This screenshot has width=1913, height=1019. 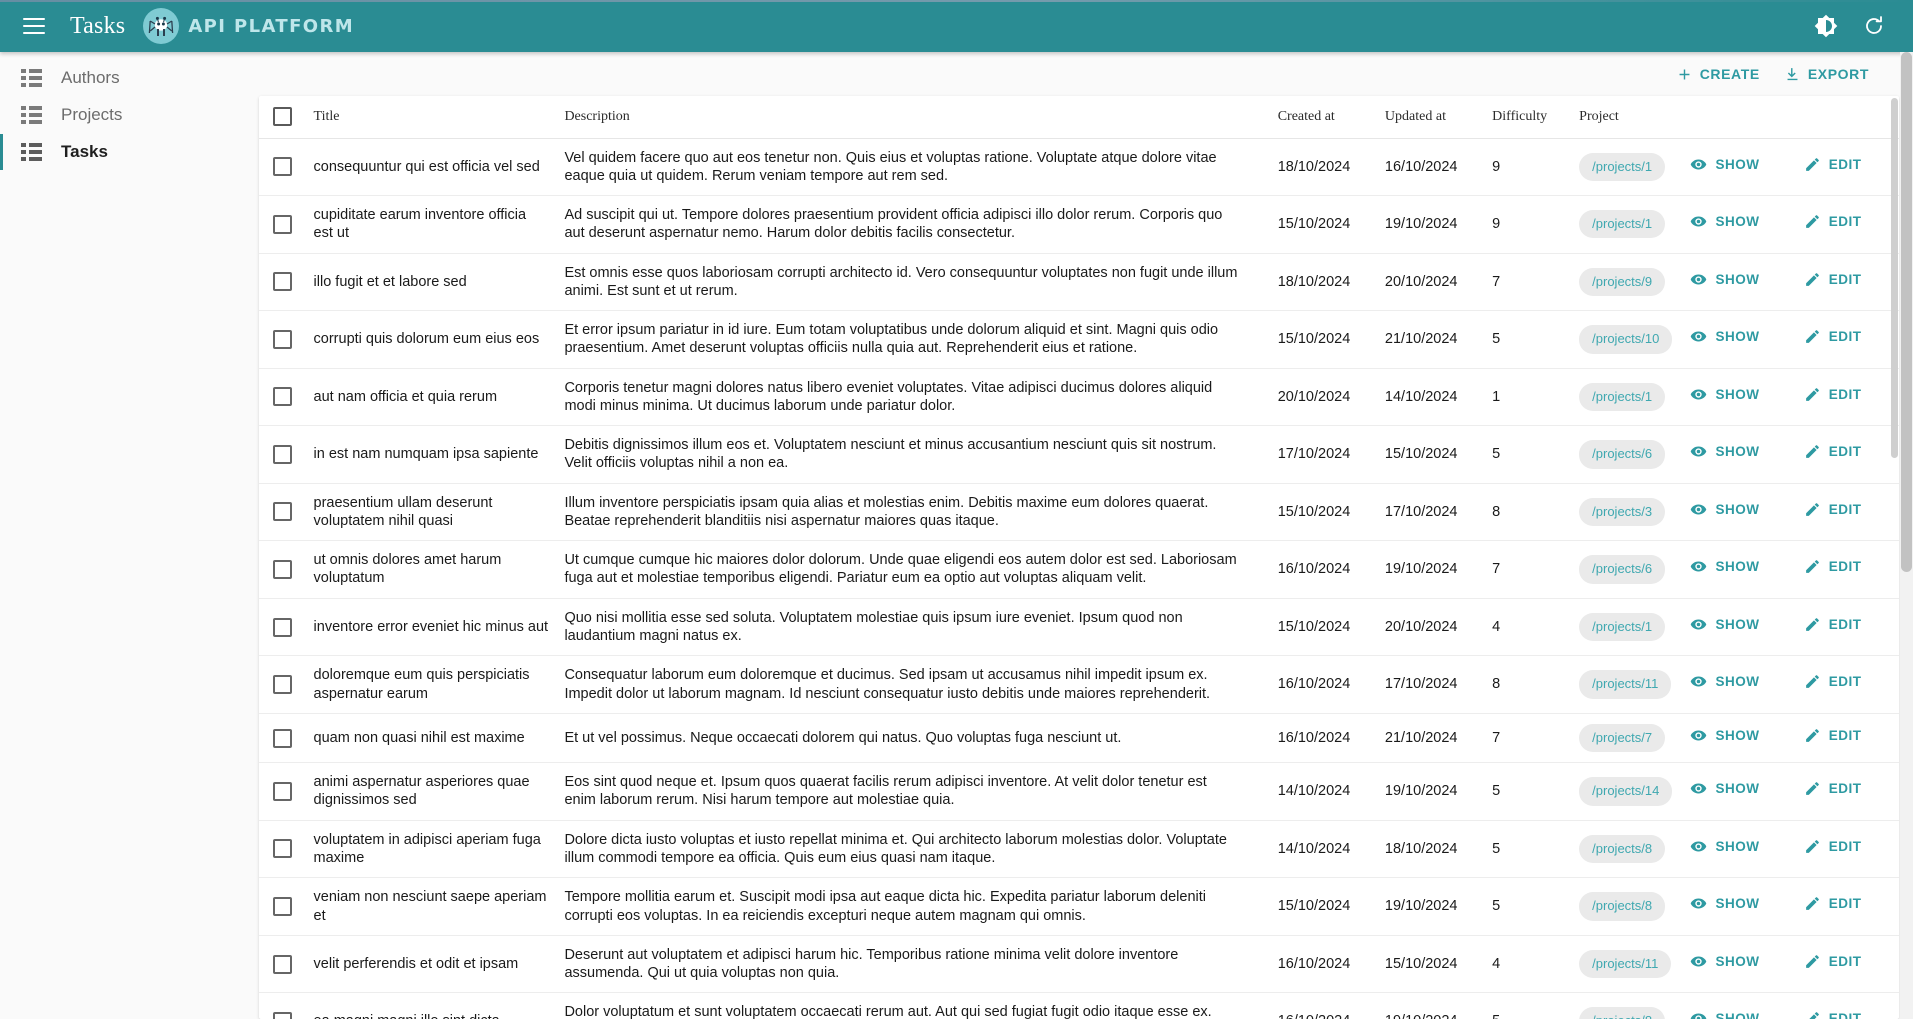 What do you see at coordinates (1874, 26) in the screenshot?
I see `refresh-icon` at bounding box center [1874, 26].